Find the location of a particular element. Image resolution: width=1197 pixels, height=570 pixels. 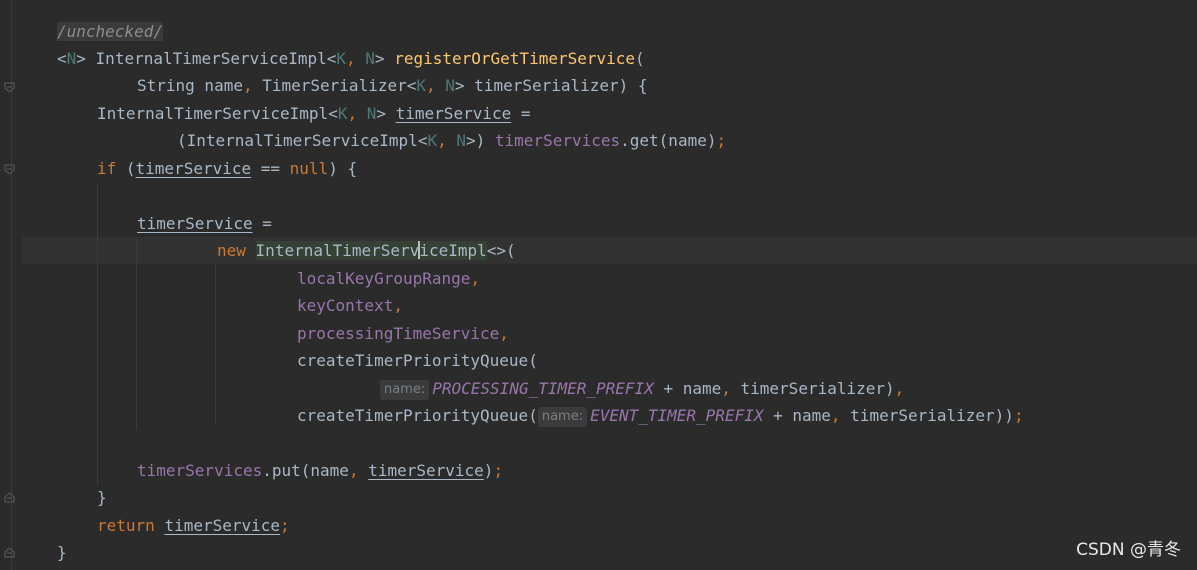

class-name: InternalTimerServ is located at coordinates (337, 250).